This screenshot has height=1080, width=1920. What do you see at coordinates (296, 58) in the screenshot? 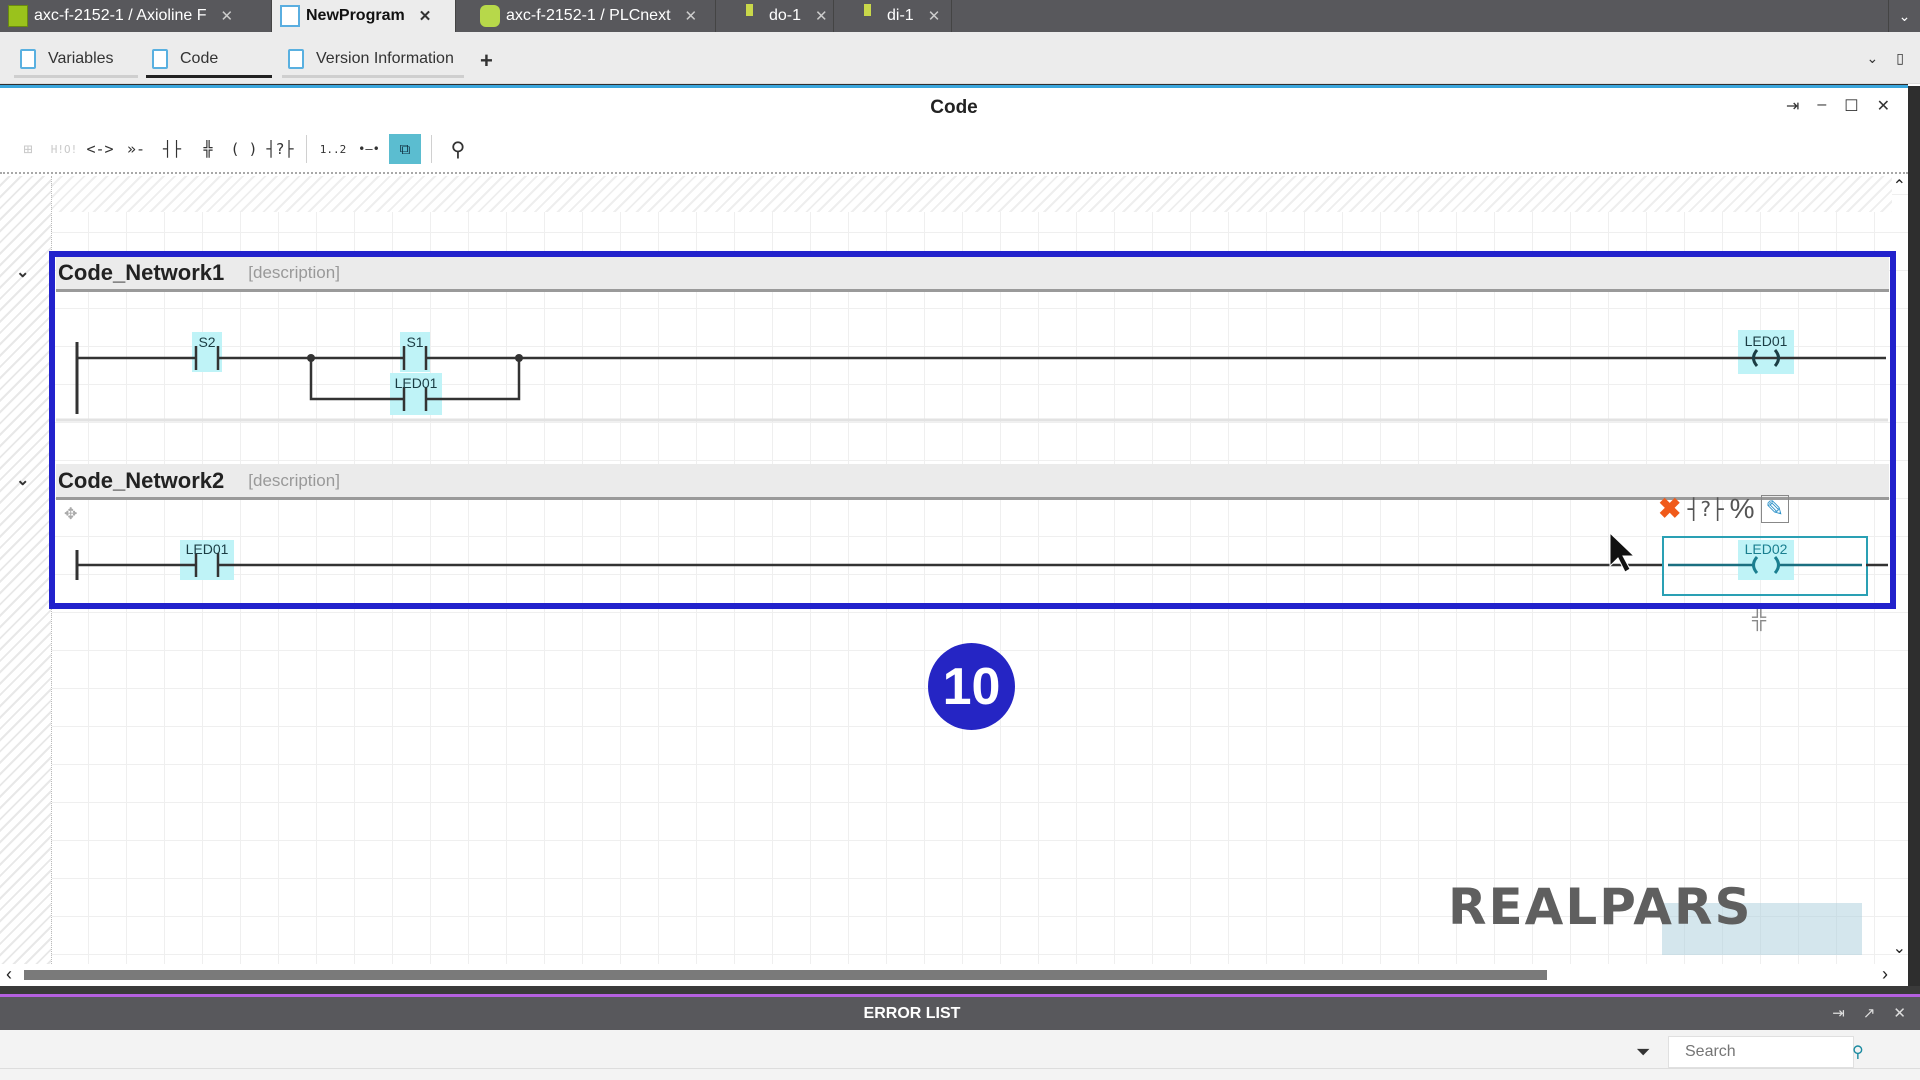
I see `clipboard-icon` at bounding box center [296, 58].